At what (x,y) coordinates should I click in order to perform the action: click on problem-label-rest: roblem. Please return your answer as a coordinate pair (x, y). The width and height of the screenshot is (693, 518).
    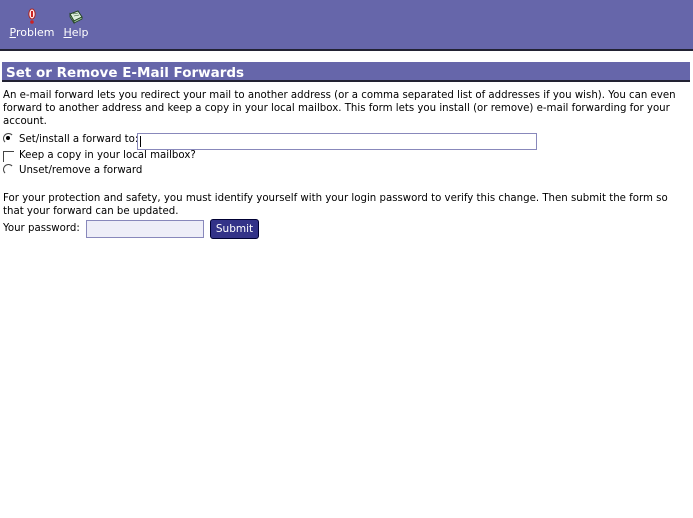
    Looking at the image, I should click on (35, 32).